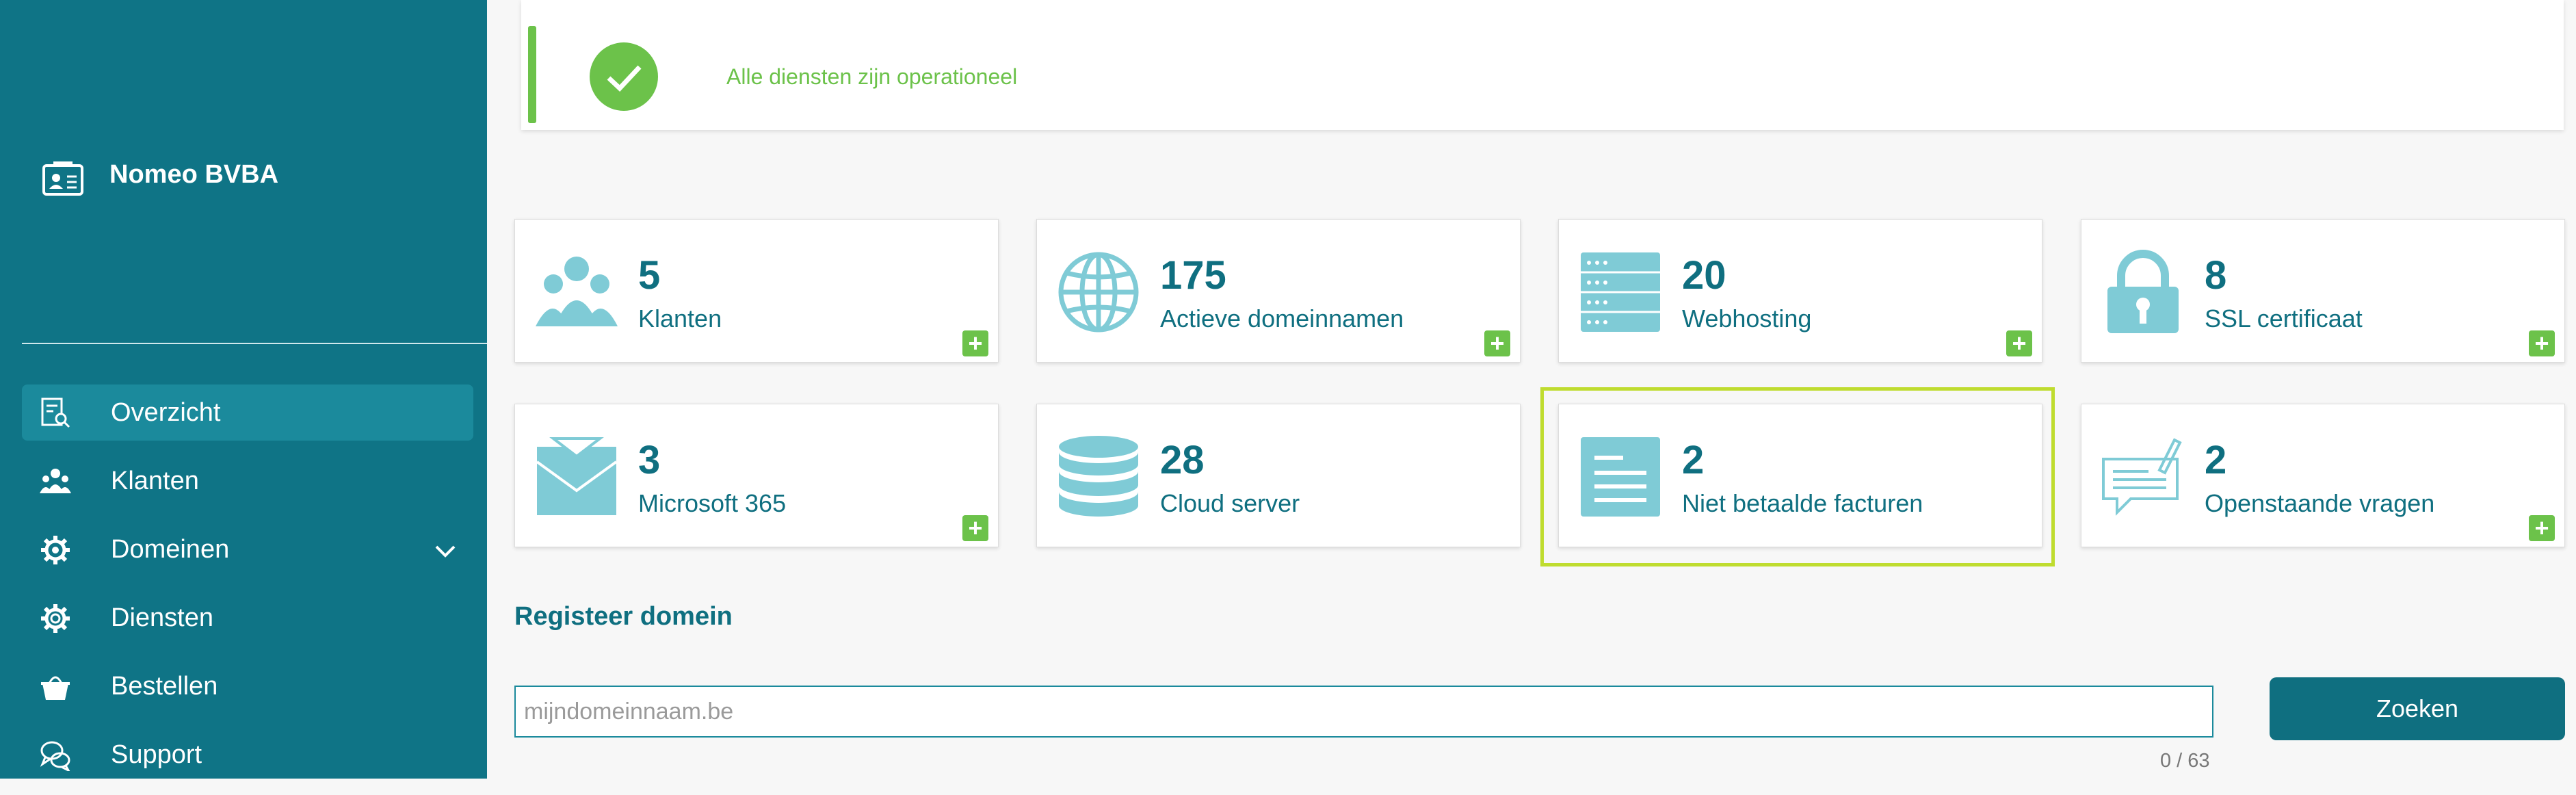 This screenshot has height=795, width=2576. What do you see at coordinates (756, 291) in the screenshot?
I see `stat-card-klanten: 5 Klanten +` at bounding box center [756, 291].